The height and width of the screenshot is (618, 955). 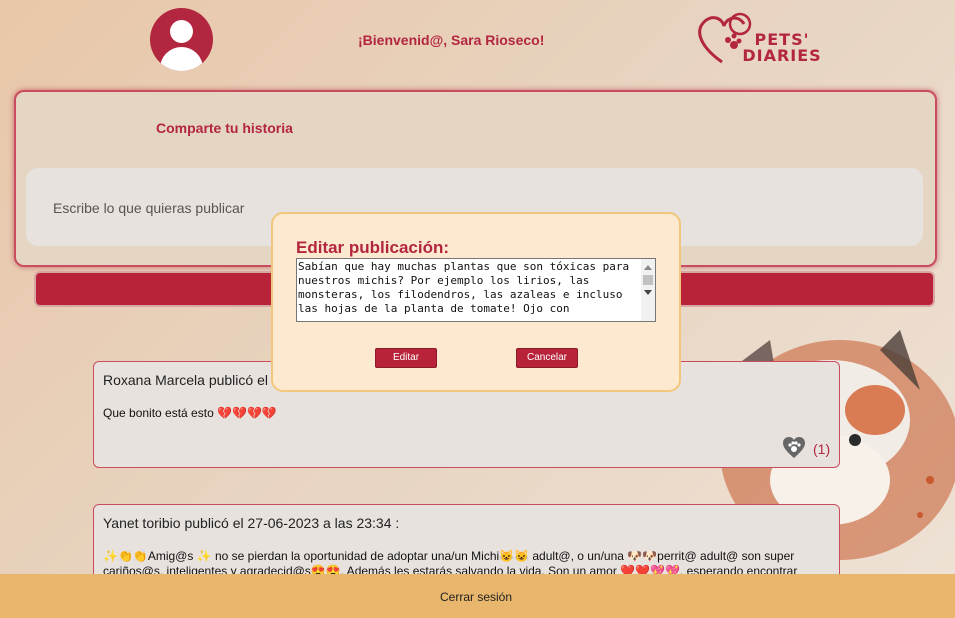 I want to click on user-avatar, so click(x=181, y=39).